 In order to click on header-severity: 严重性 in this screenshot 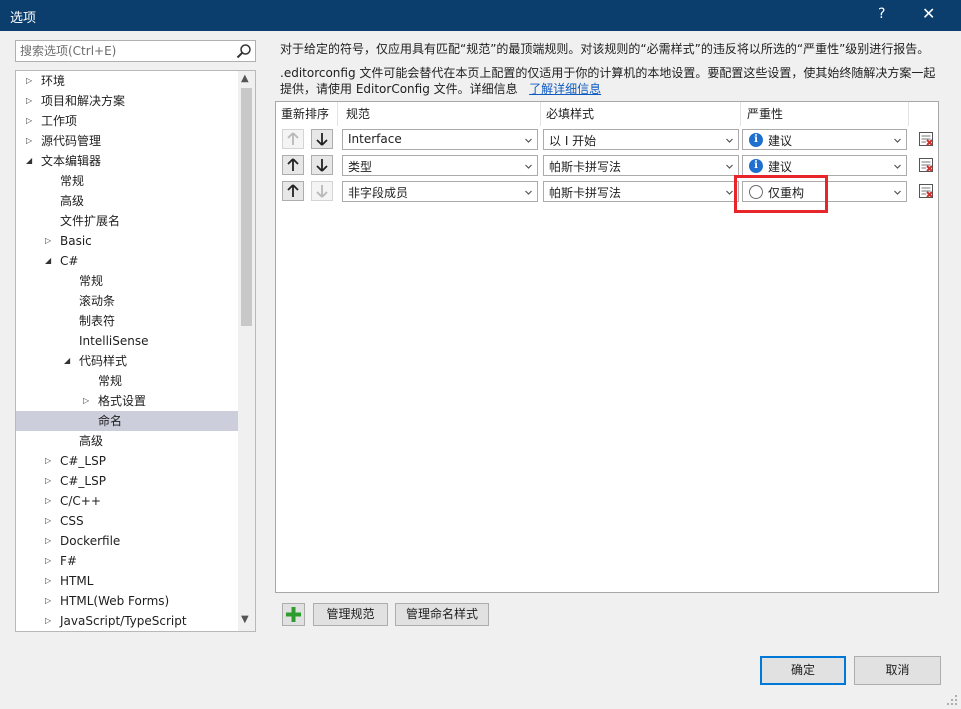, I will do `click(765, 114)`.